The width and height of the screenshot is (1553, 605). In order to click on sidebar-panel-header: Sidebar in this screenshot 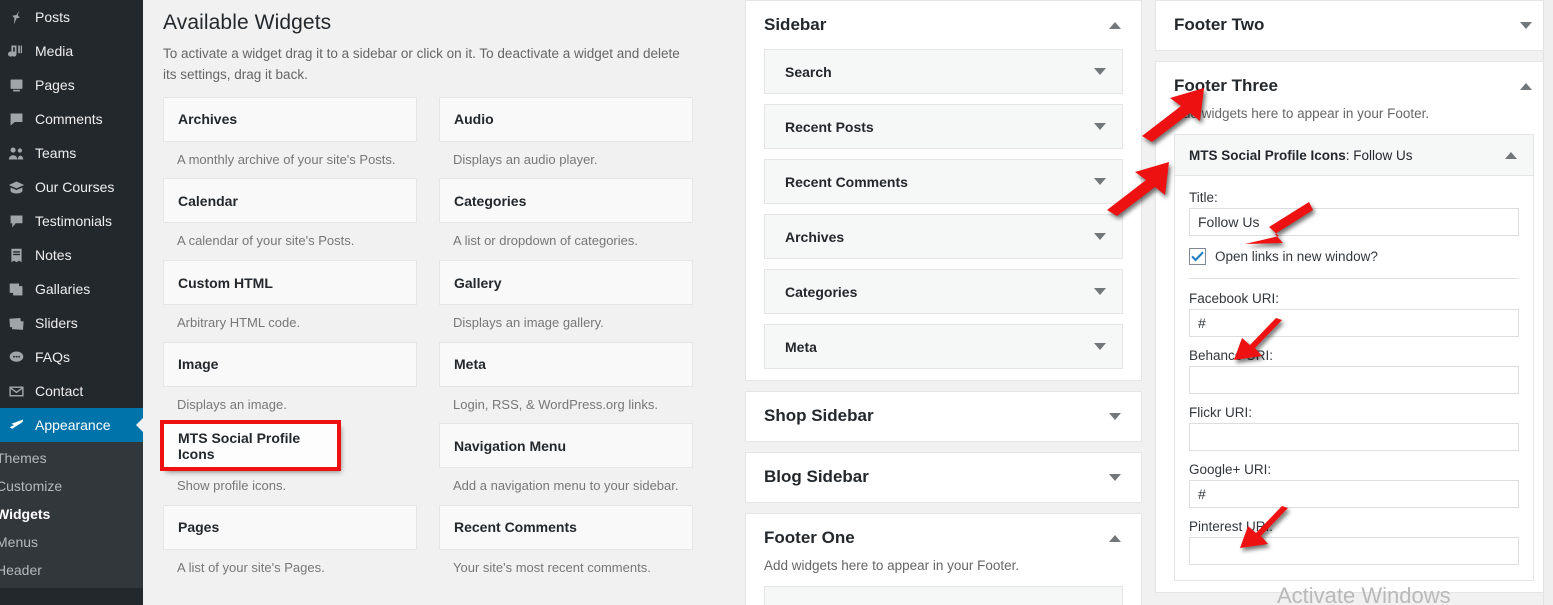, I will do `click(943, 25)`.